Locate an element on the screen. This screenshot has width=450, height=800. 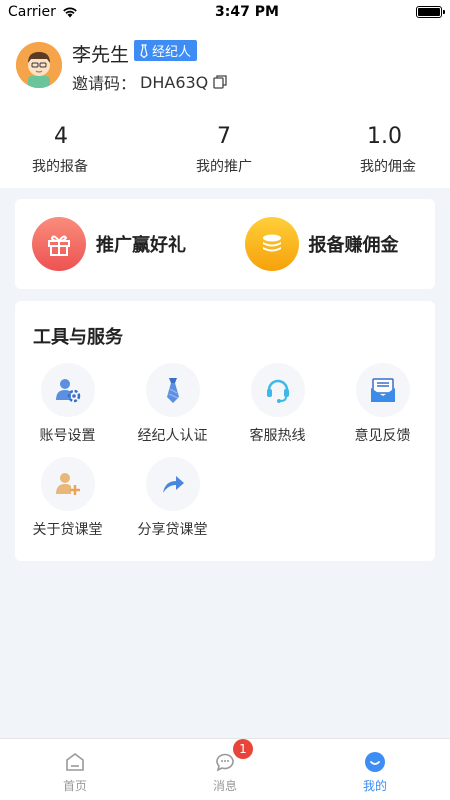
status-left: Carrier is located at coordinates (43, 12).